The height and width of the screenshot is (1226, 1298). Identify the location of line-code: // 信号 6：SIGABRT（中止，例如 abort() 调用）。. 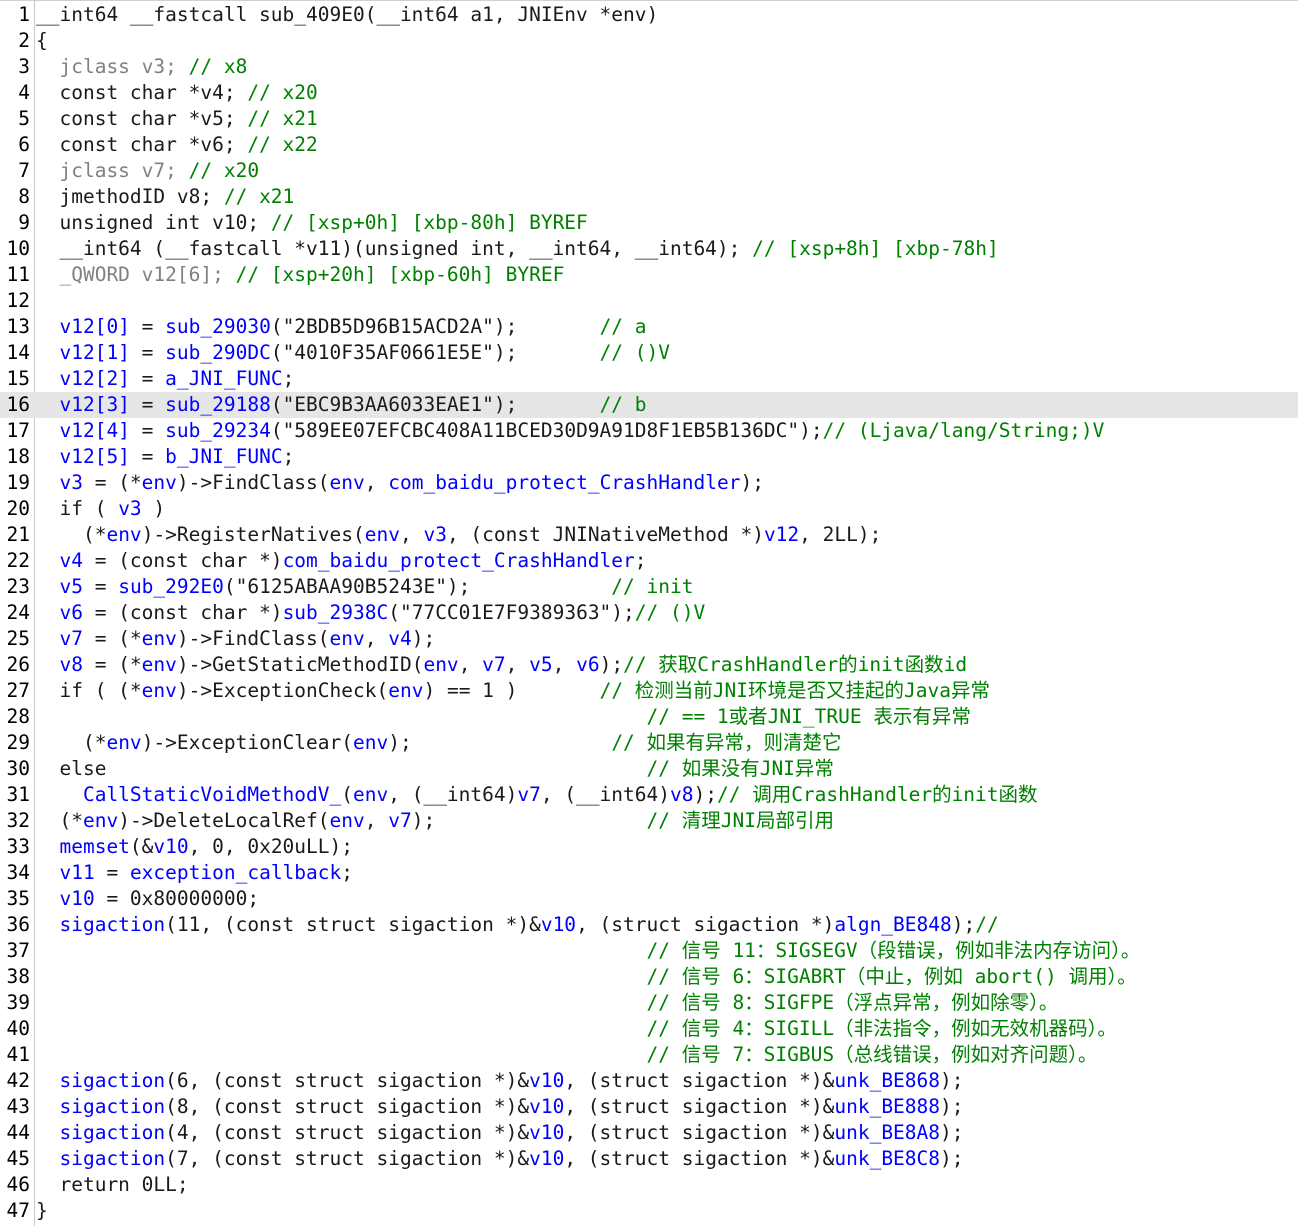
(586, 977).